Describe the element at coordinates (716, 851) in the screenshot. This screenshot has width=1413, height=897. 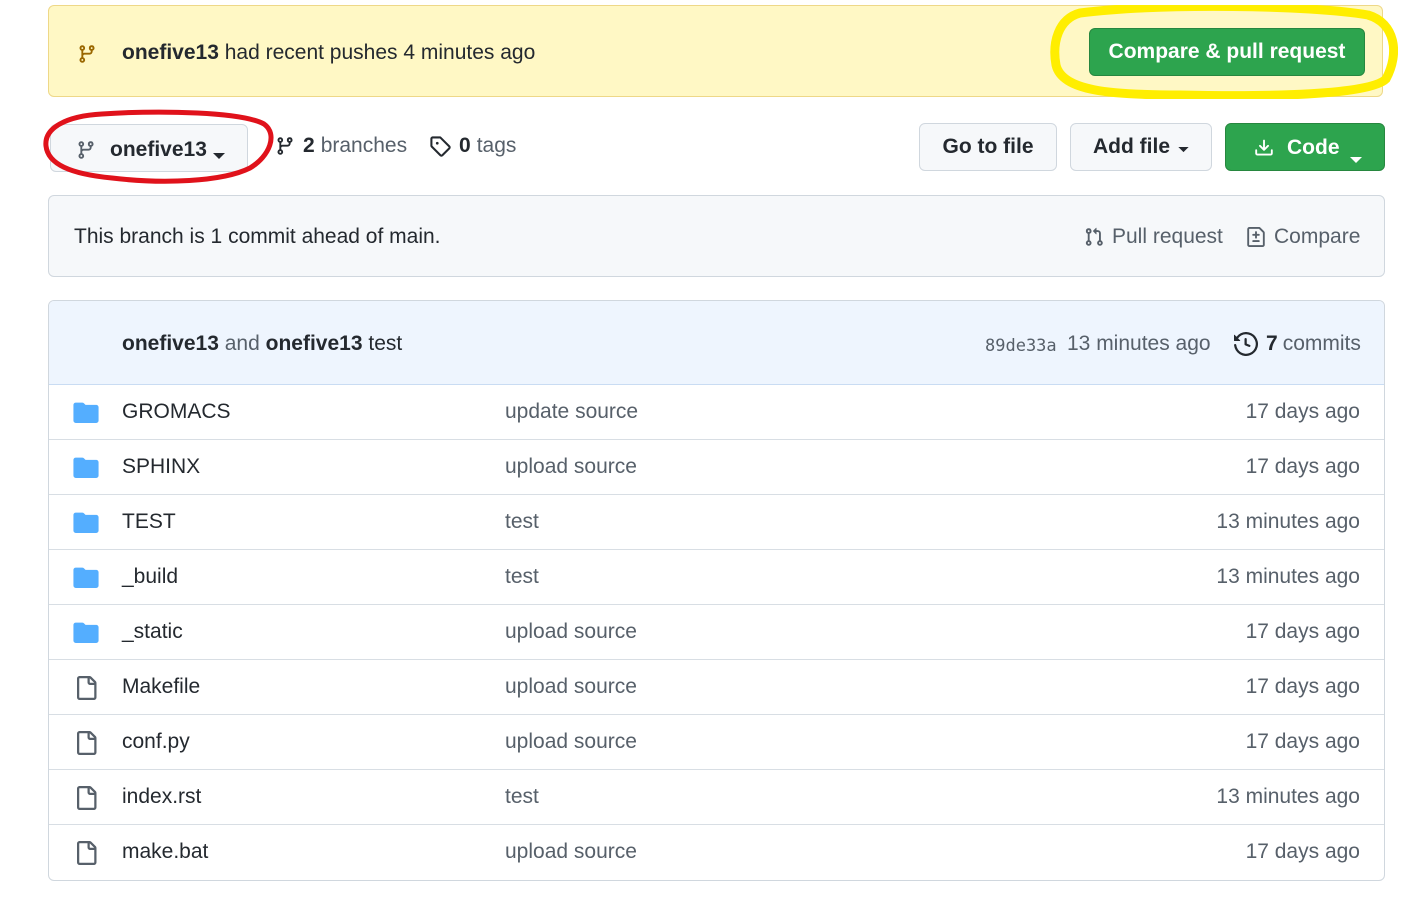
I see `file-row: make.bat upload source 17 days ago` at that location.